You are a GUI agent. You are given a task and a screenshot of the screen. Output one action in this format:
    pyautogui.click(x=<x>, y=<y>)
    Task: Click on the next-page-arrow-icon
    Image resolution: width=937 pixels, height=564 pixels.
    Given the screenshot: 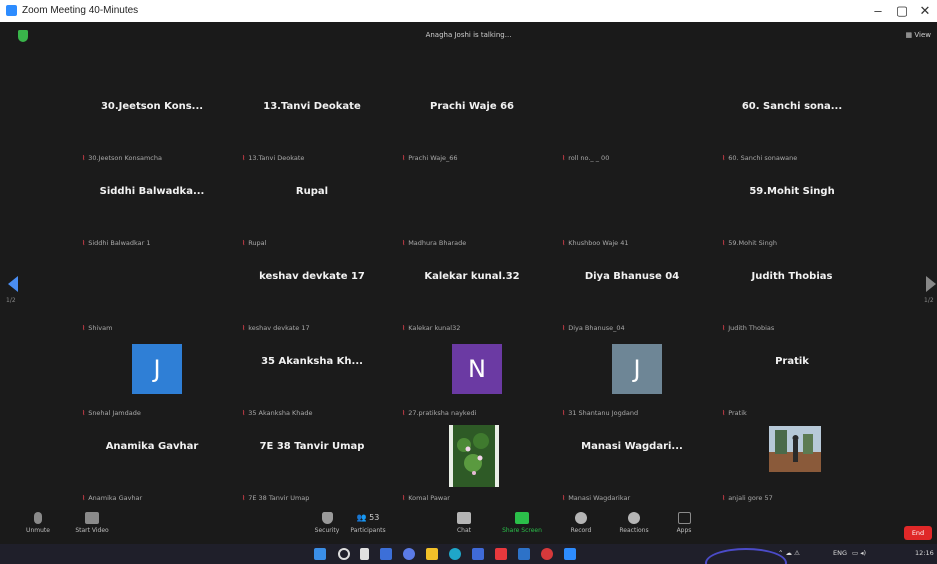 What is the action you would take?
    pyautogui.click(x=931, y=284)
    